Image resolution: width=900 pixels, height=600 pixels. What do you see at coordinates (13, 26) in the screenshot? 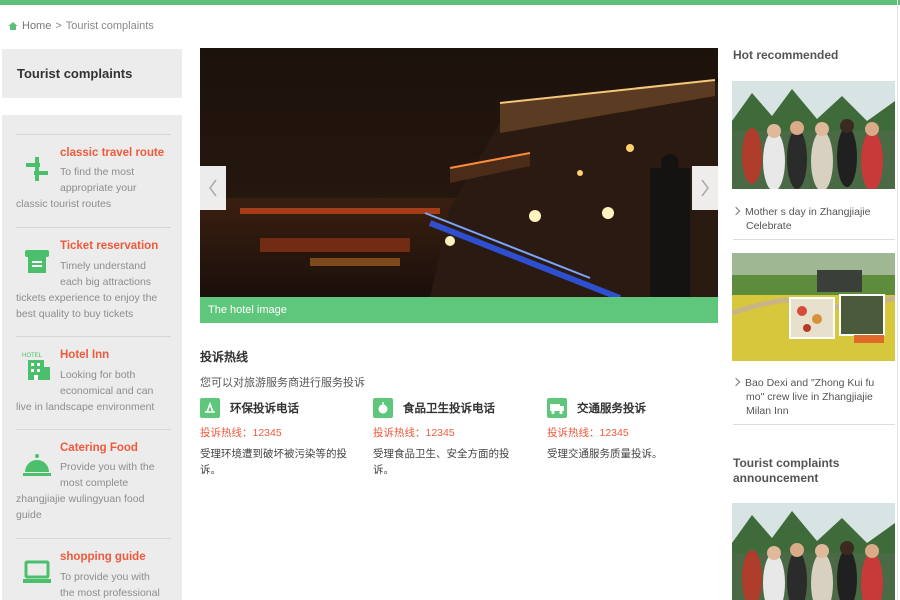
I see `home-icon` at bounding box center [13, 26].